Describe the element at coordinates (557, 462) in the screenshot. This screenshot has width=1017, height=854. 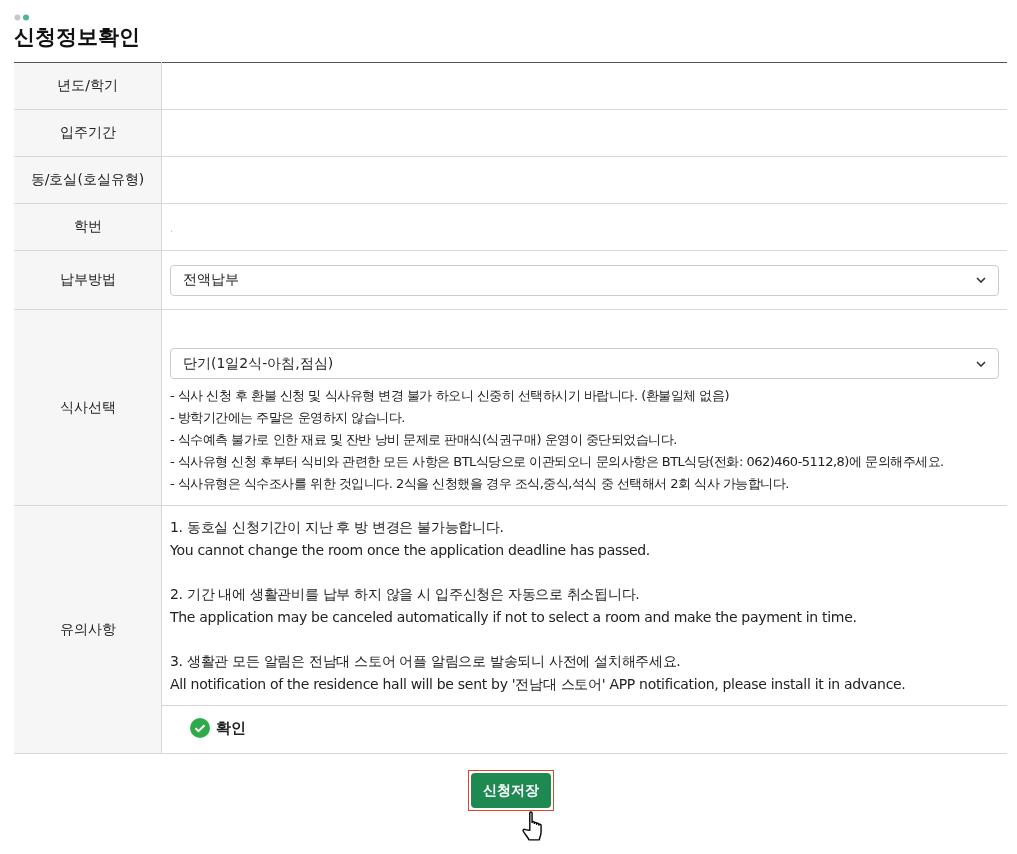
I see `note-text: - 식사유형 신청 후부터 식비와 관련한 모든 사항은 BTL식당으로 이관되오니 문의사항은 BTL식당(전화: 062)460-5112,8)에 문의해주세요.` at that location.